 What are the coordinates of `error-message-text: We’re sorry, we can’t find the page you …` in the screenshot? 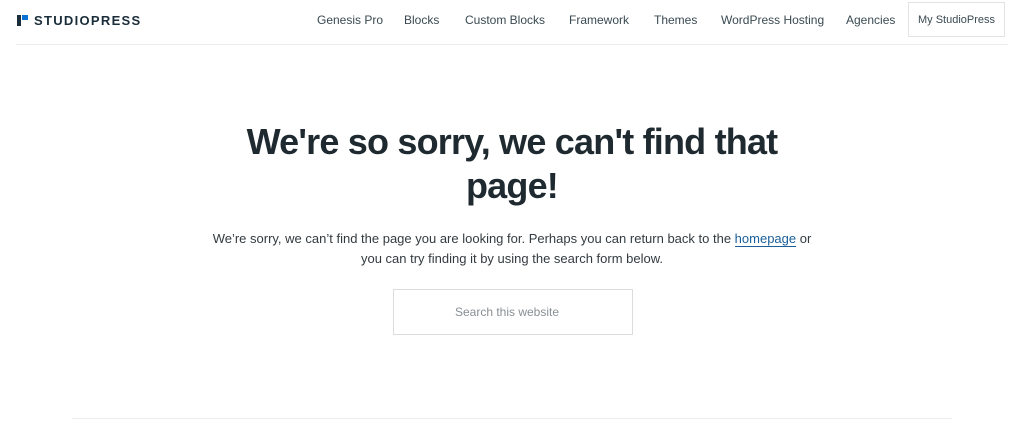 It's located at (473, 238).